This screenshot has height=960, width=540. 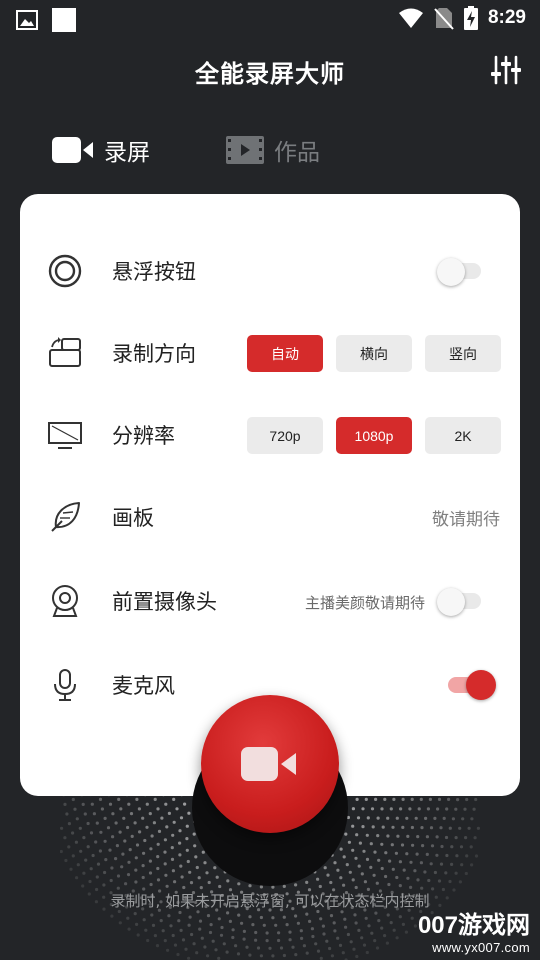 What do you see at coordinates (473, 925) in the screenshot?
I see `watermark-brand: 007游戏网` at bounding box center [473, 925].